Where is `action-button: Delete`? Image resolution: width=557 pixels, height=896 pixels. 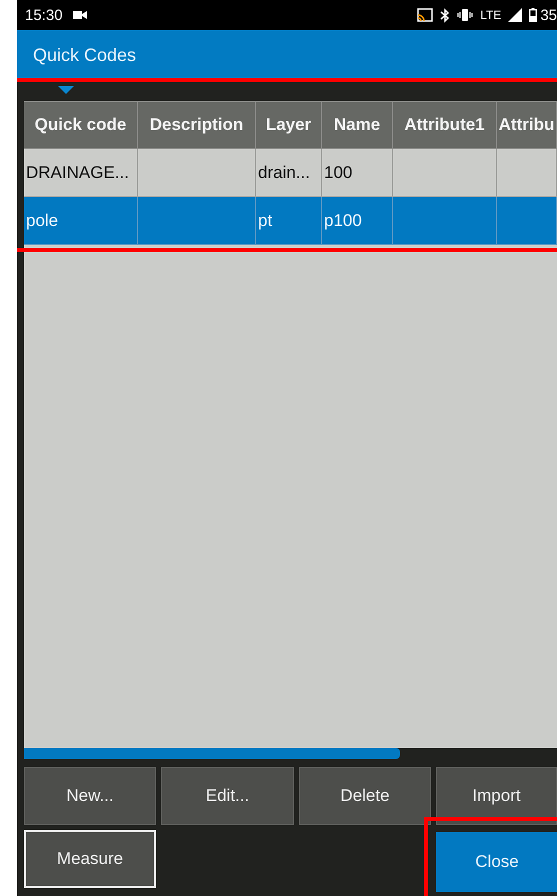 action-button: Delete is located at coordinates (365, 796).